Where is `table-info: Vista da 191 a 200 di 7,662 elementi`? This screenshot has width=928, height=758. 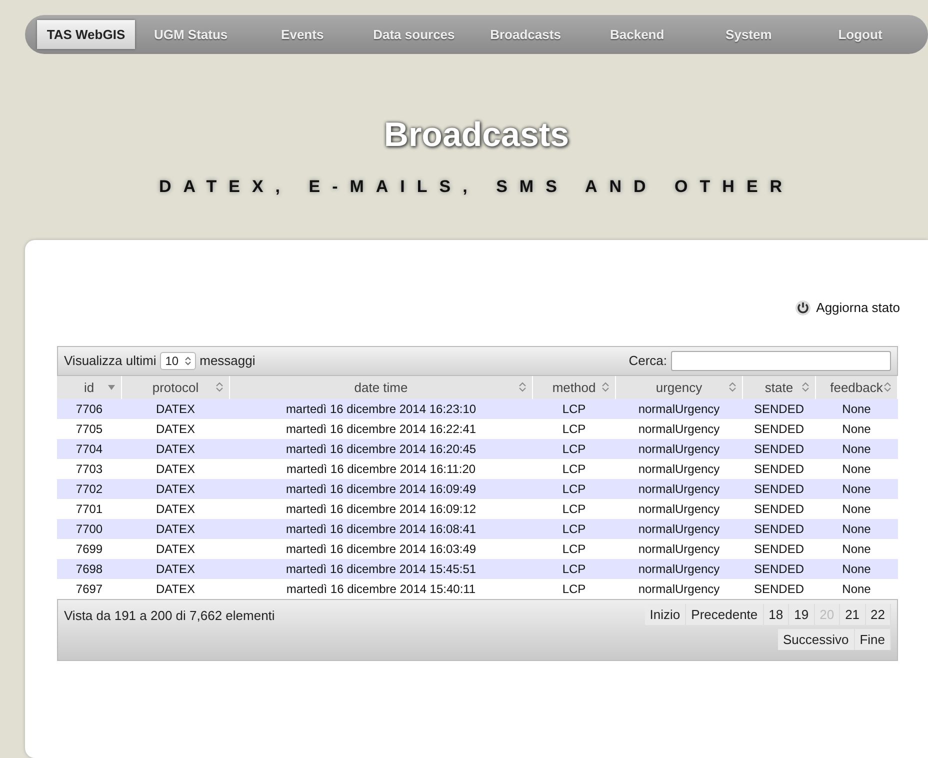
table-info: Vista da 191 a 200 di 7,662 elementi is located at coordinates (169, 616).